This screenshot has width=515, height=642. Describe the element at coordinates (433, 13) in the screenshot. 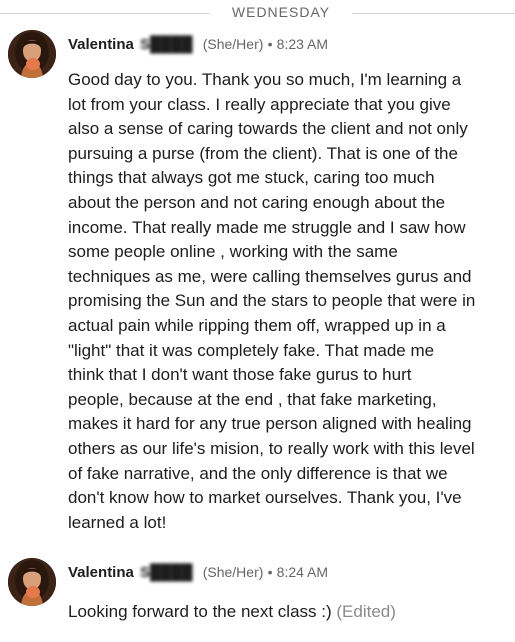

I see `divider-line-right` at that location.